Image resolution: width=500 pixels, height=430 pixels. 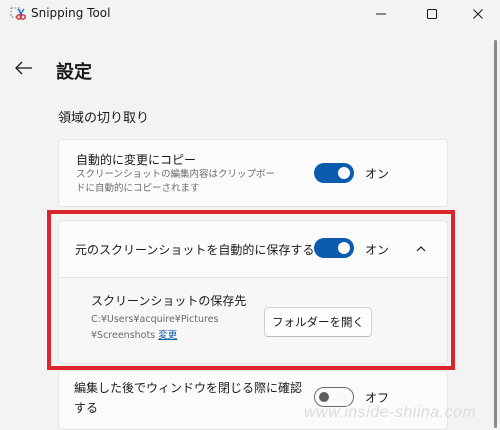 I want to click on scrollbar, so click(x=495, y=234).